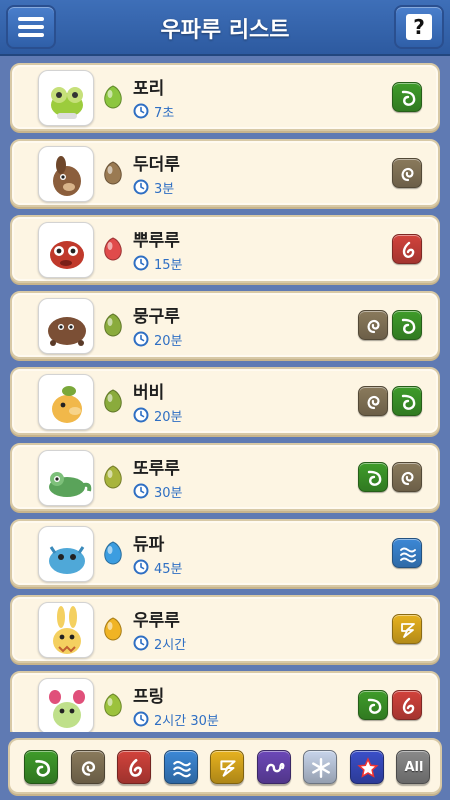 This screenshot has height=800, width=450. I want to click on wooparoo-name: 포리, so click(149, 89).